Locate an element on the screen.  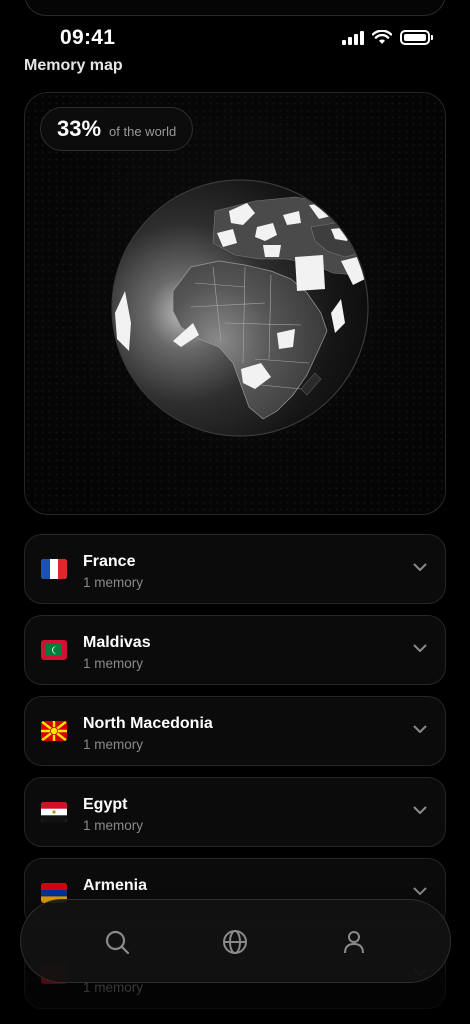
country-name: Armenia is located at coordinates (115, 885).